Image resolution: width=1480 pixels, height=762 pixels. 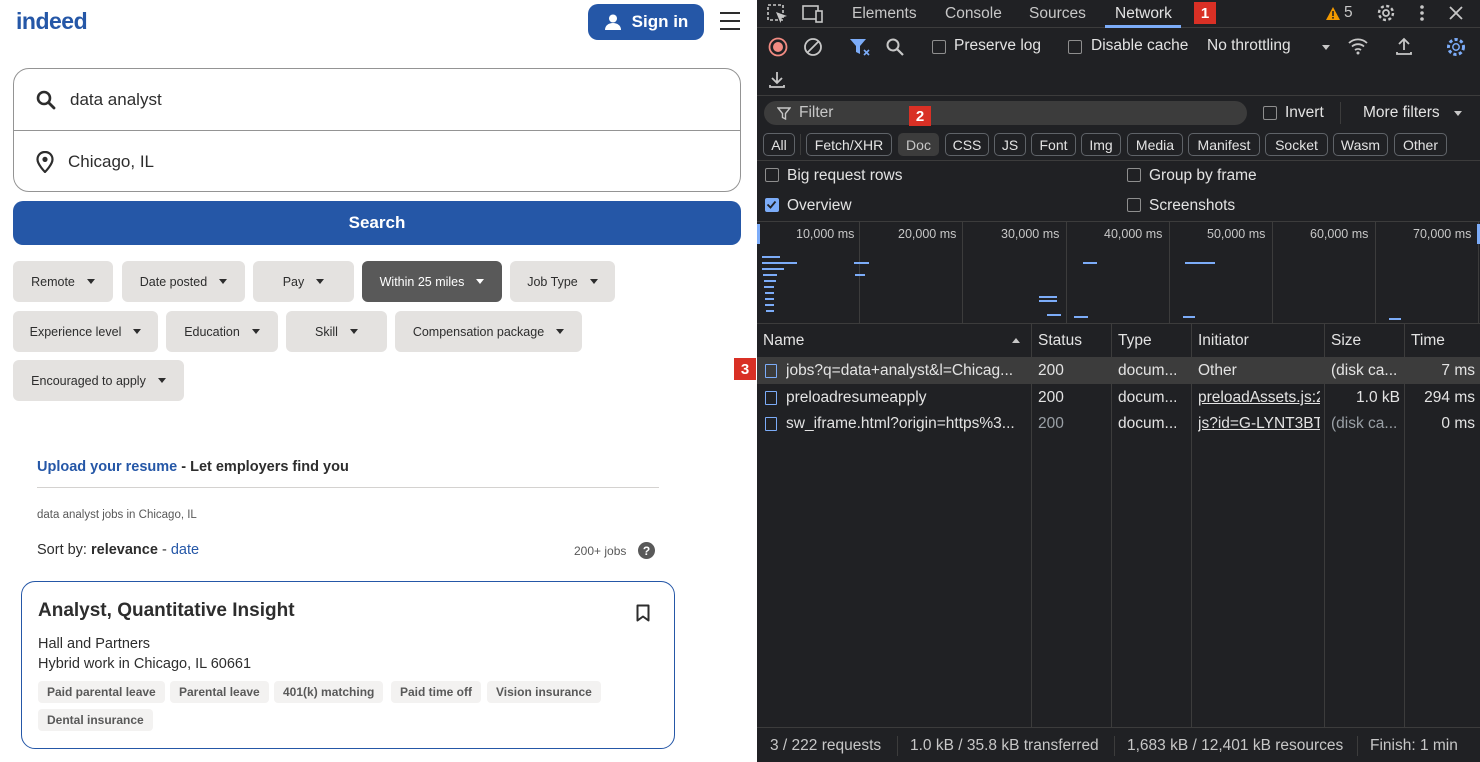 What do you see at coordinates (52, 21) in the screenshot?
I see `indeed-logo: indeed` at bounding box center [52, 21].